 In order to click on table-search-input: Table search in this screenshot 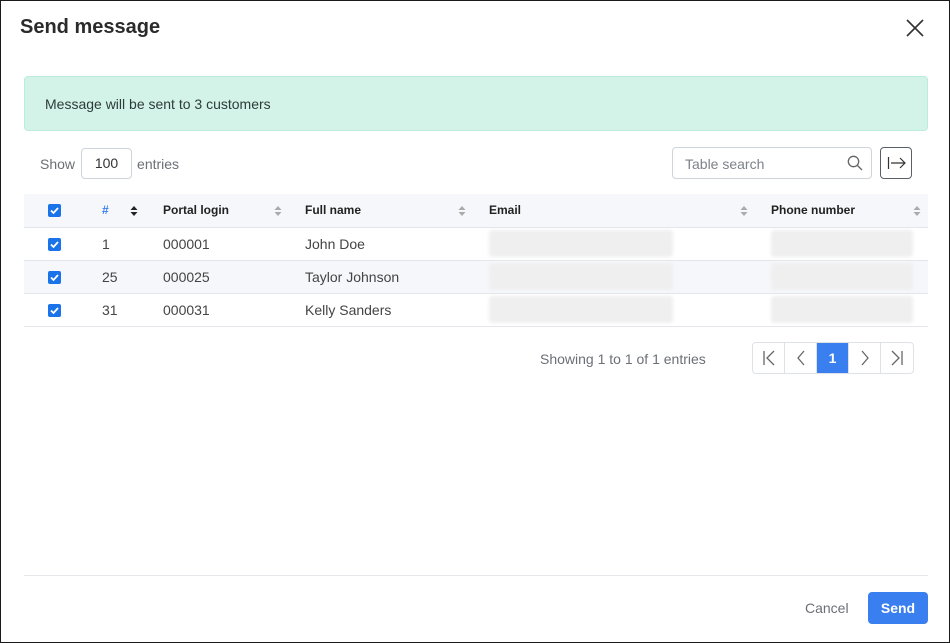, I will do `click(772, 163)`.